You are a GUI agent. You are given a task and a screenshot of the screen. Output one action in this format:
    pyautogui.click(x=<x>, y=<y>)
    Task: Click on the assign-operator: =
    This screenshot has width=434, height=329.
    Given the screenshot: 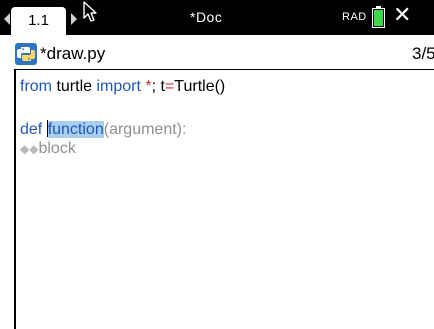 What is the action you would take?
    pyautogui.click(x=169, y=86)
    